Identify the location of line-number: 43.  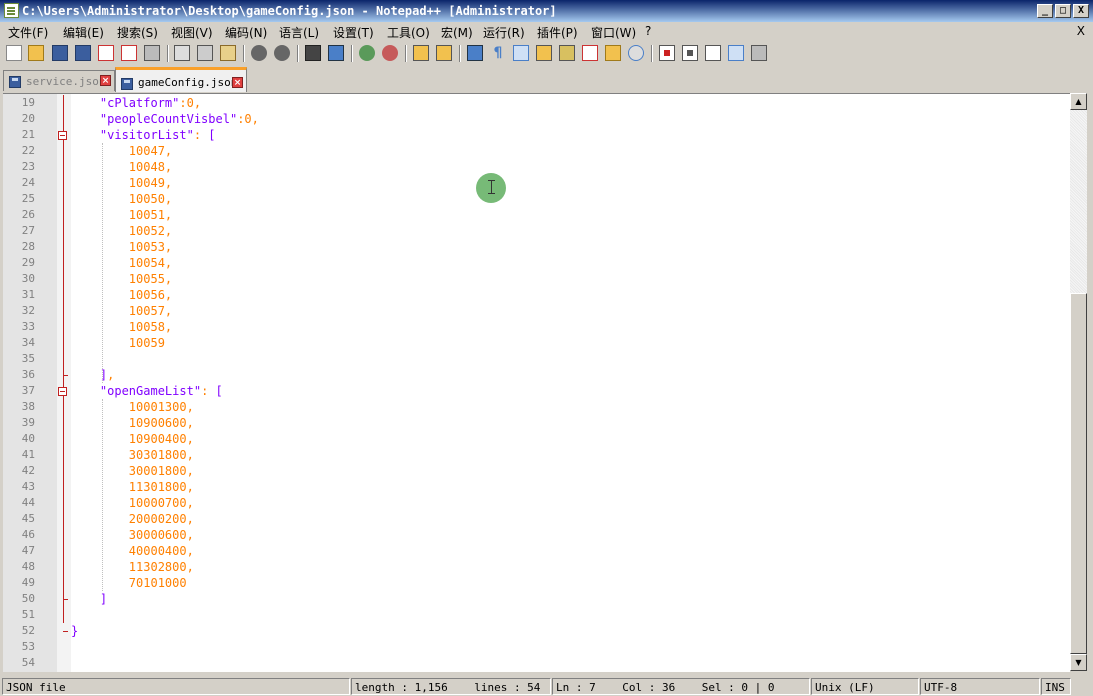
(28, 486).